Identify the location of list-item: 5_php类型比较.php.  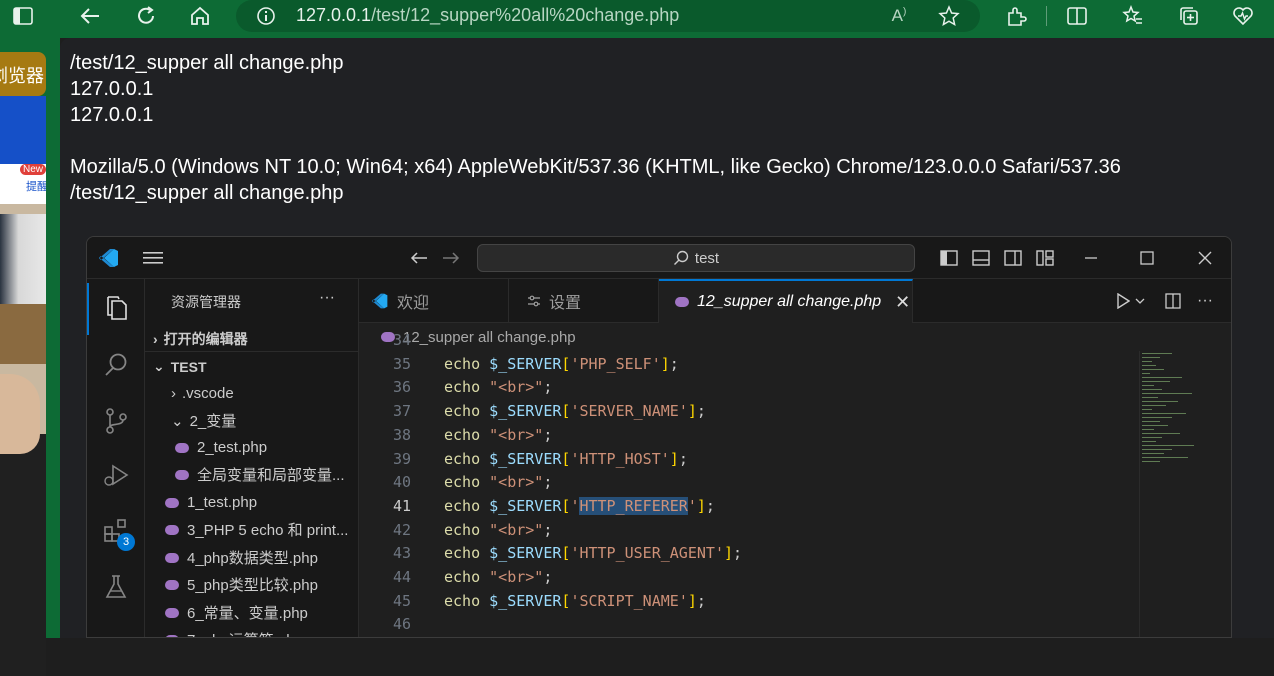
(252, 584).